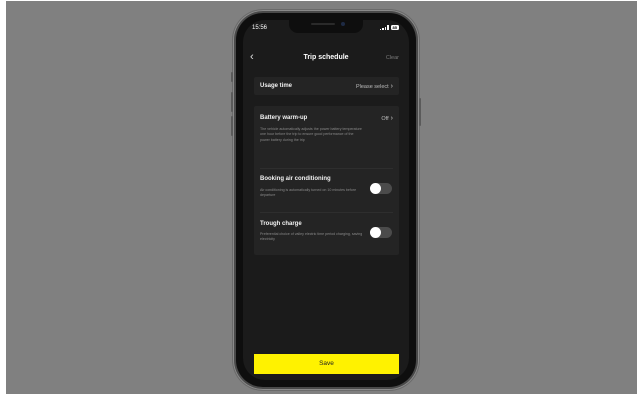  Describe the element at coordinates (326, 86) in the screenshot. I see `usage-time-row: Usage time Please select ›` at that location.